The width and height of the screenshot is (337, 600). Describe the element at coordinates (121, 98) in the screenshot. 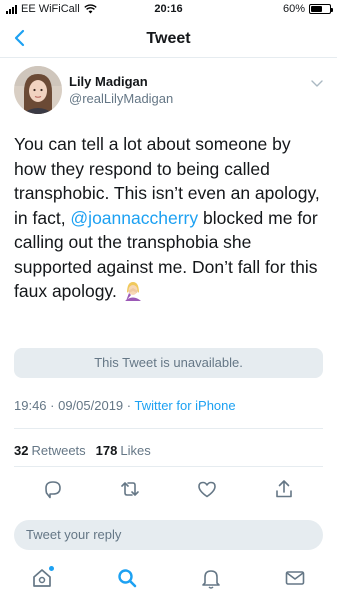

I see `author-handle: @realLilyMadigan` at that location.